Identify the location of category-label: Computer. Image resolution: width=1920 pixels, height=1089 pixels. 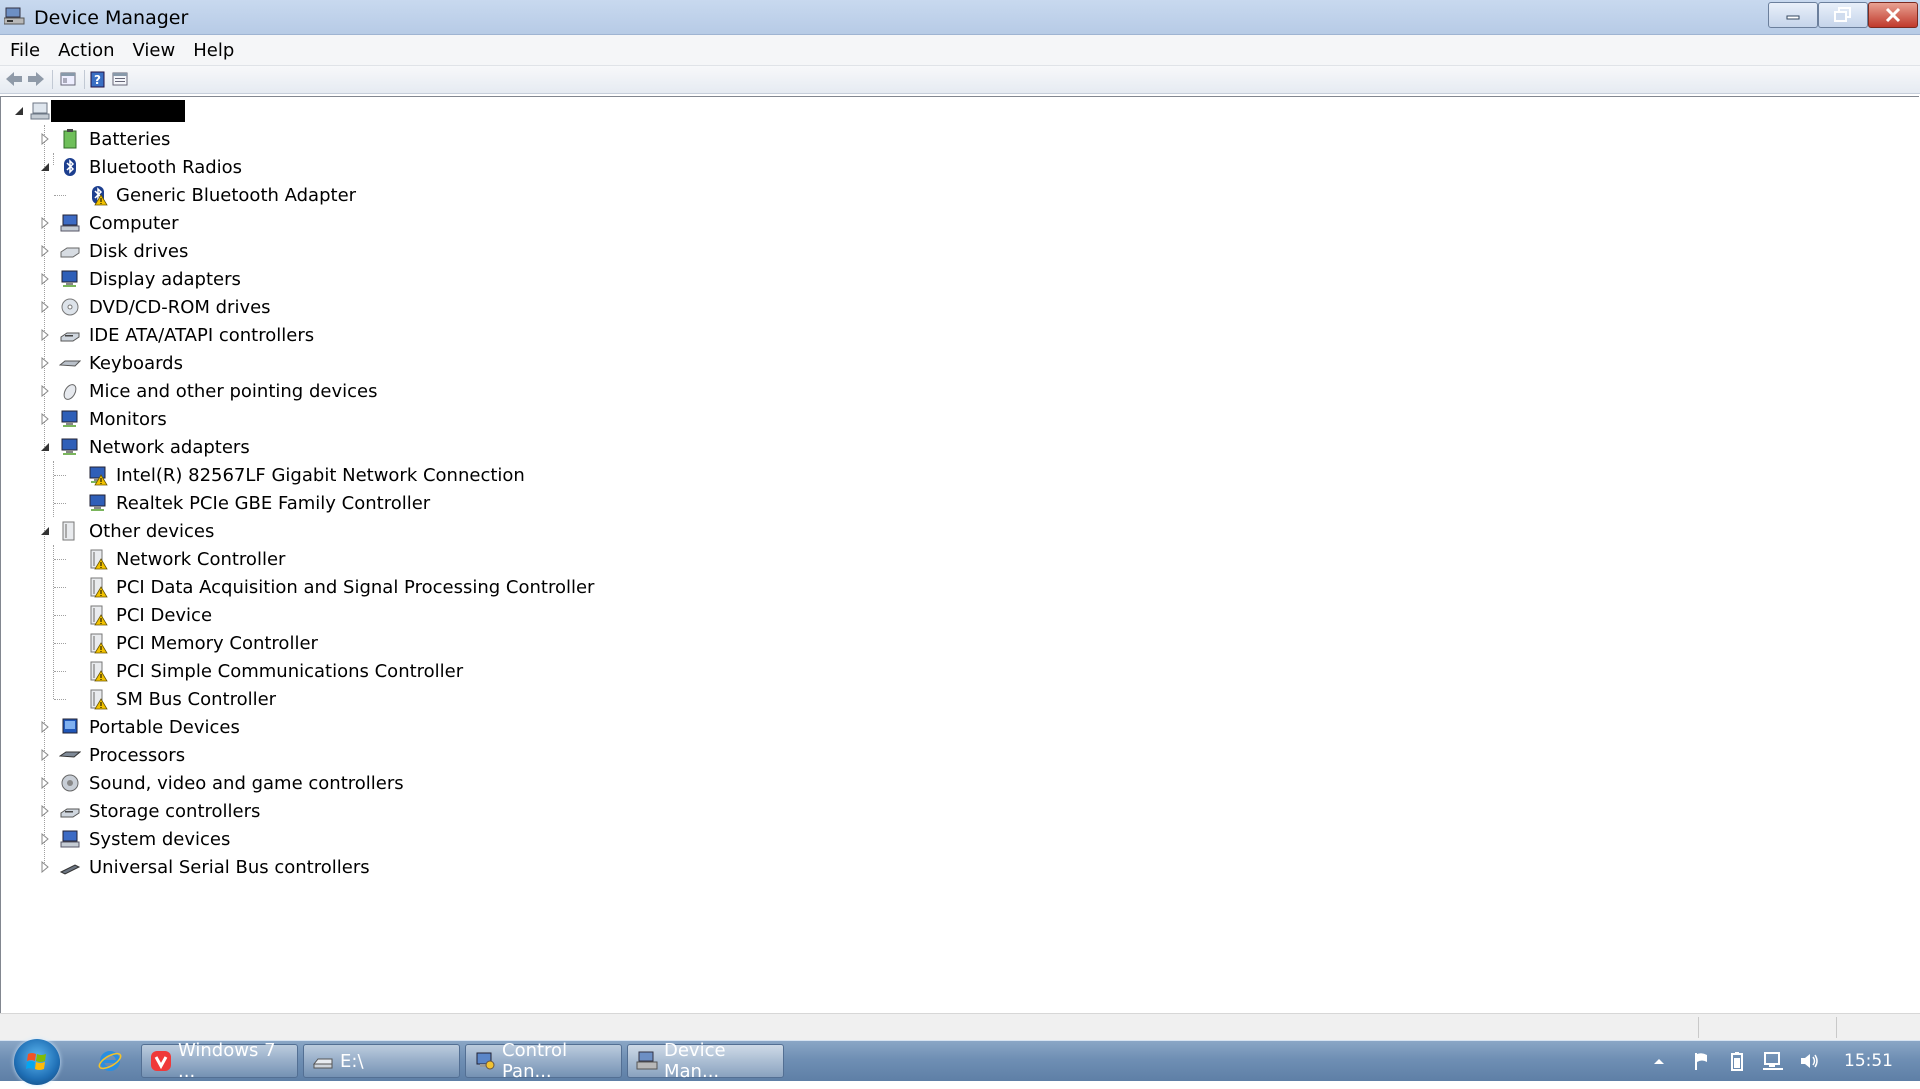
(134, 223).